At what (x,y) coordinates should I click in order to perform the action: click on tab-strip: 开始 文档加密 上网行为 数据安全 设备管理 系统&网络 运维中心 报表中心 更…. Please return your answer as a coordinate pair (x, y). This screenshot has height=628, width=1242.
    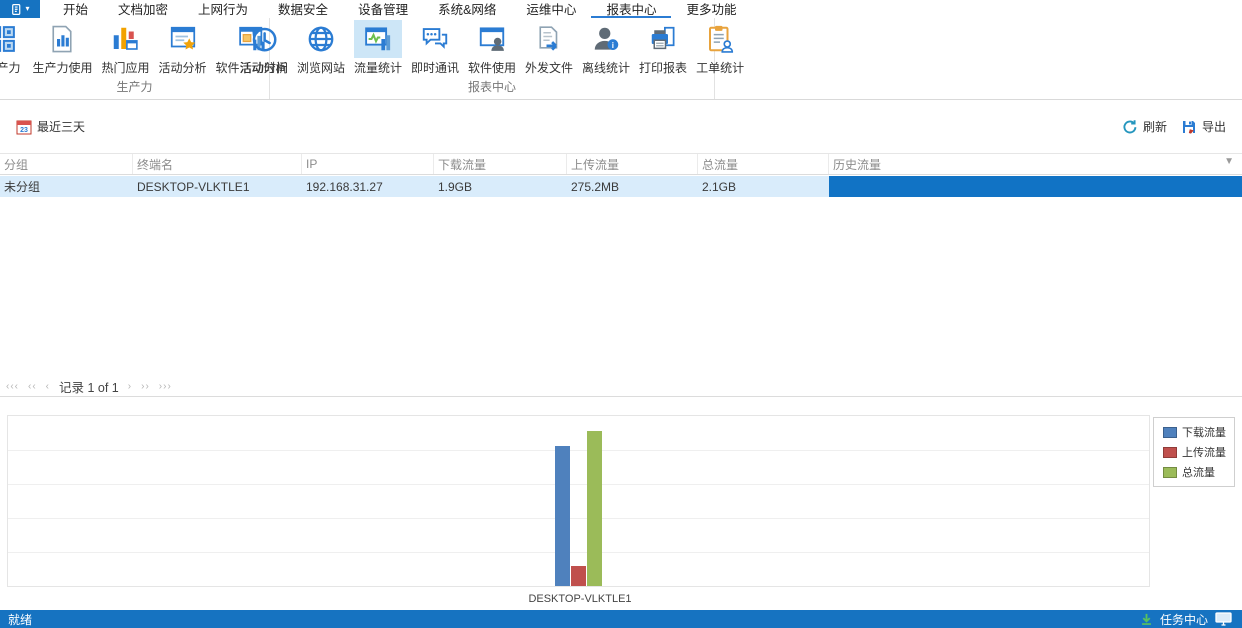
    Looking at the image, I should click on (399, 9).